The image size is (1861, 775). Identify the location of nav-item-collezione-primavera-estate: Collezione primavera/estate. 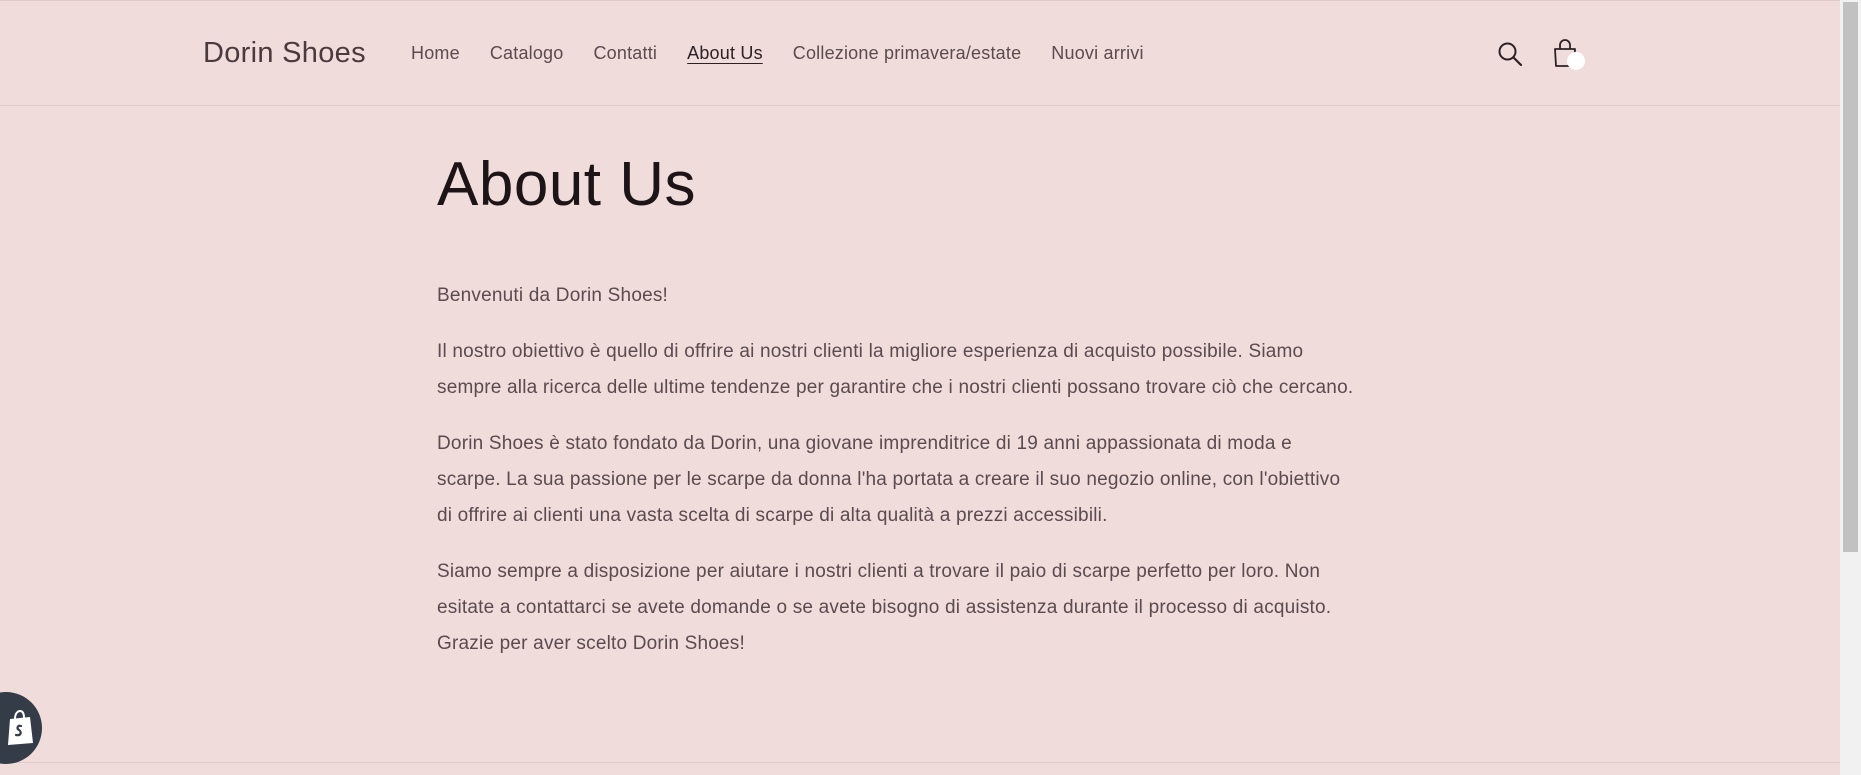
(907, 53).